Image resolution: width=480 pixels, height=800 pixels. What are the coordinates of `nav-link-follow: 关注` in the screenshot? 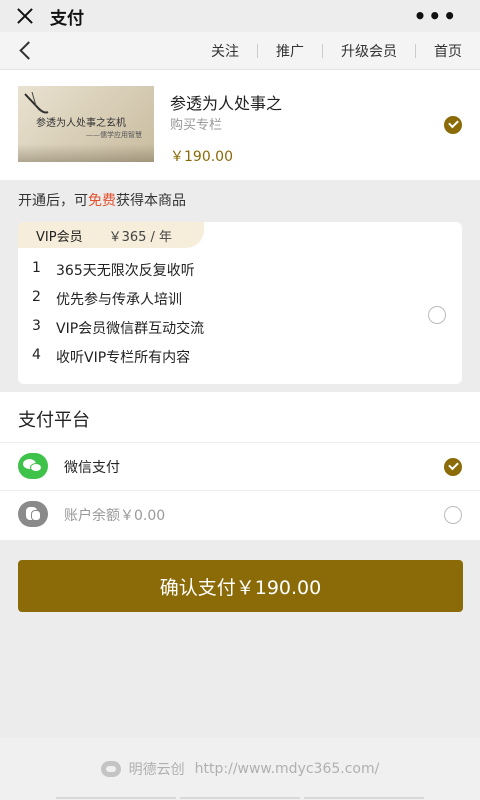 It's located at (225, 51).